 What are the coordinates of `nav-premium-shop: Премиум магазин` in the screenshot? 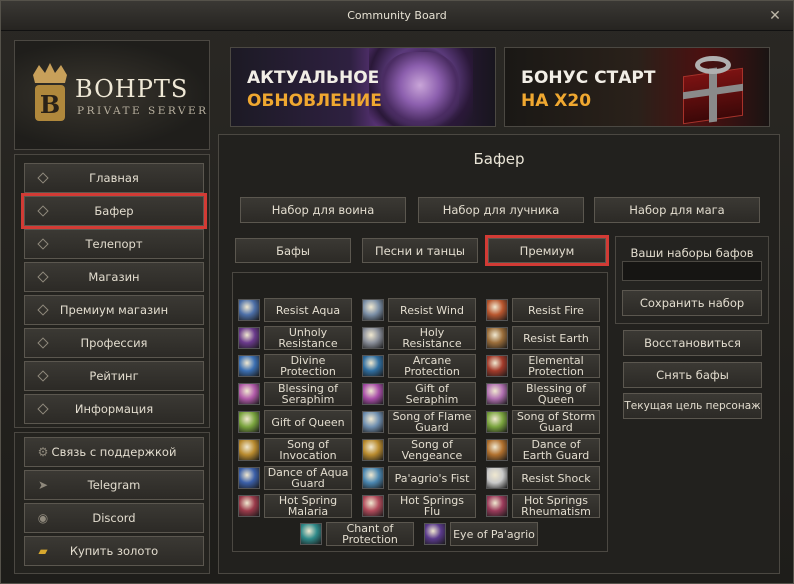 It's located at (114, 310).